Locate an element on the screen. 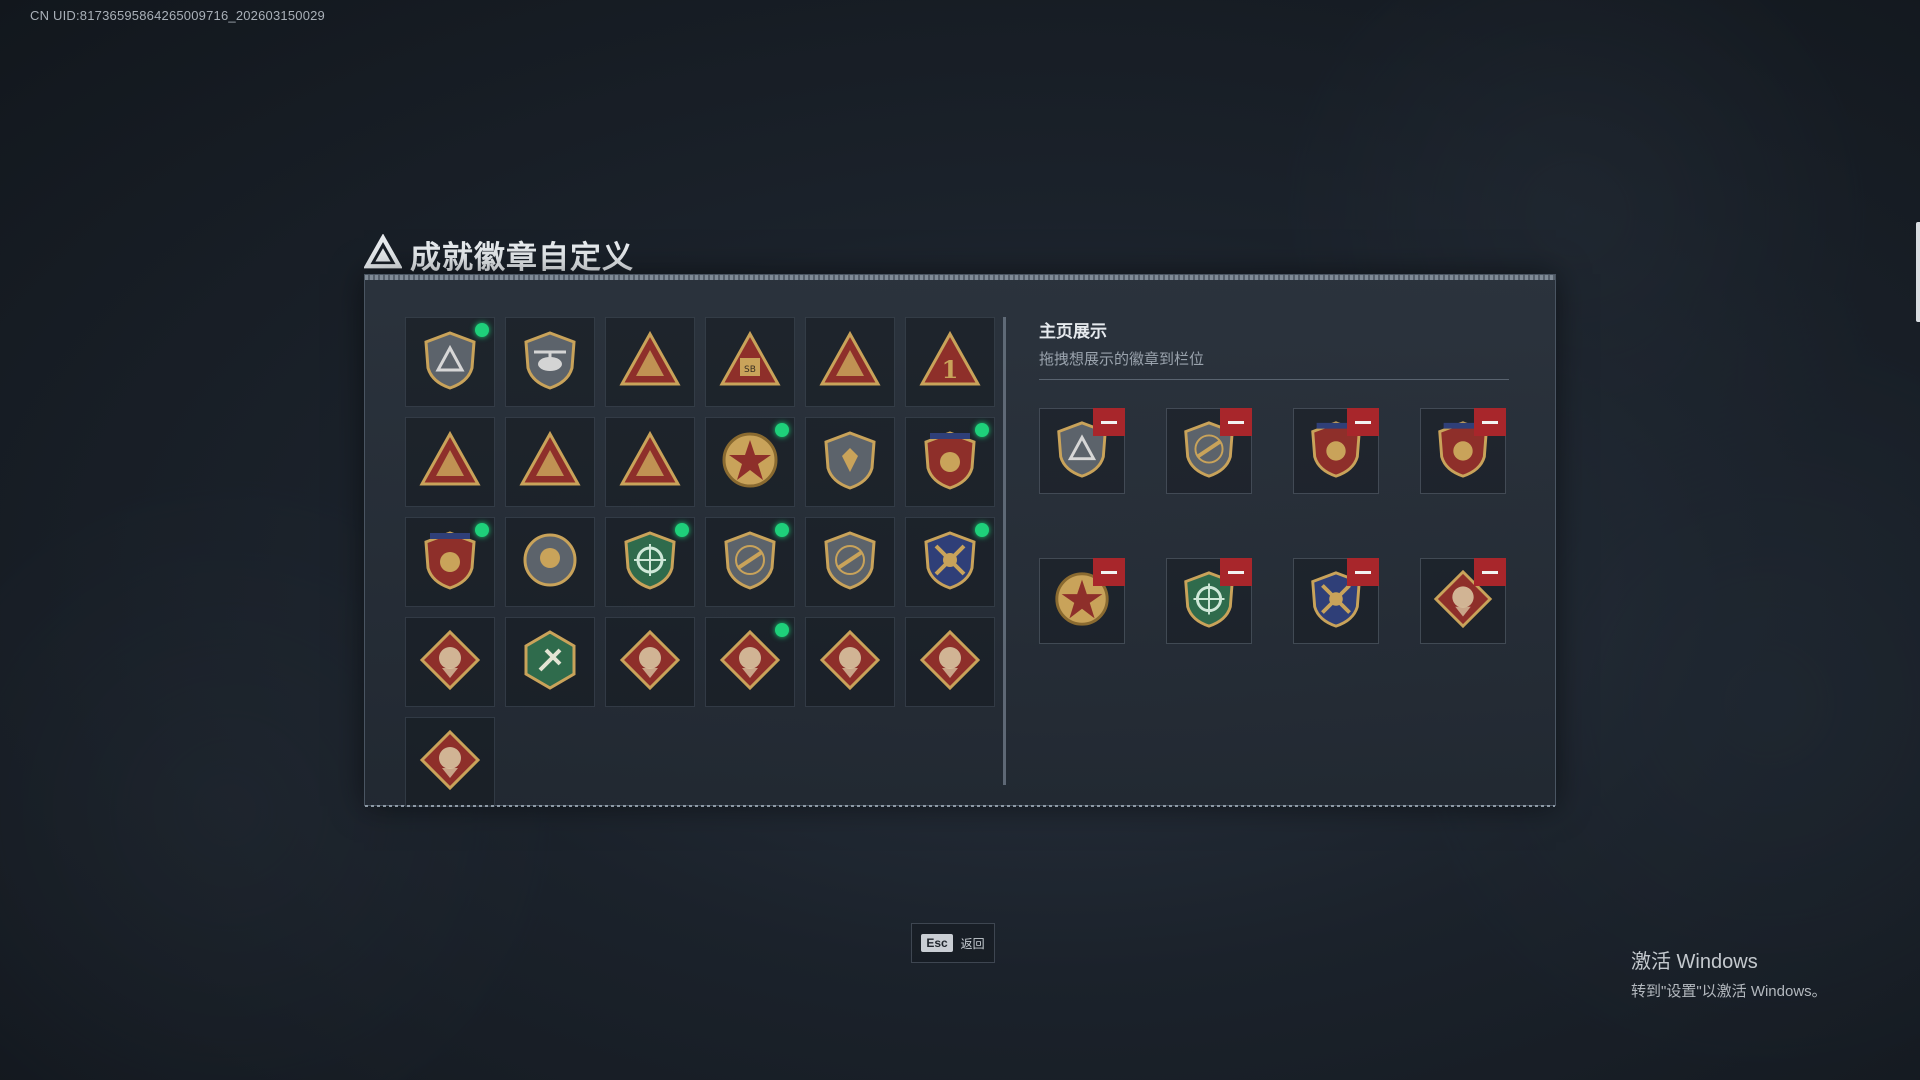 The width and height of the screenshot is (1920, 1080). gun-shield-badge-icon is located at coordinates (750, 562).